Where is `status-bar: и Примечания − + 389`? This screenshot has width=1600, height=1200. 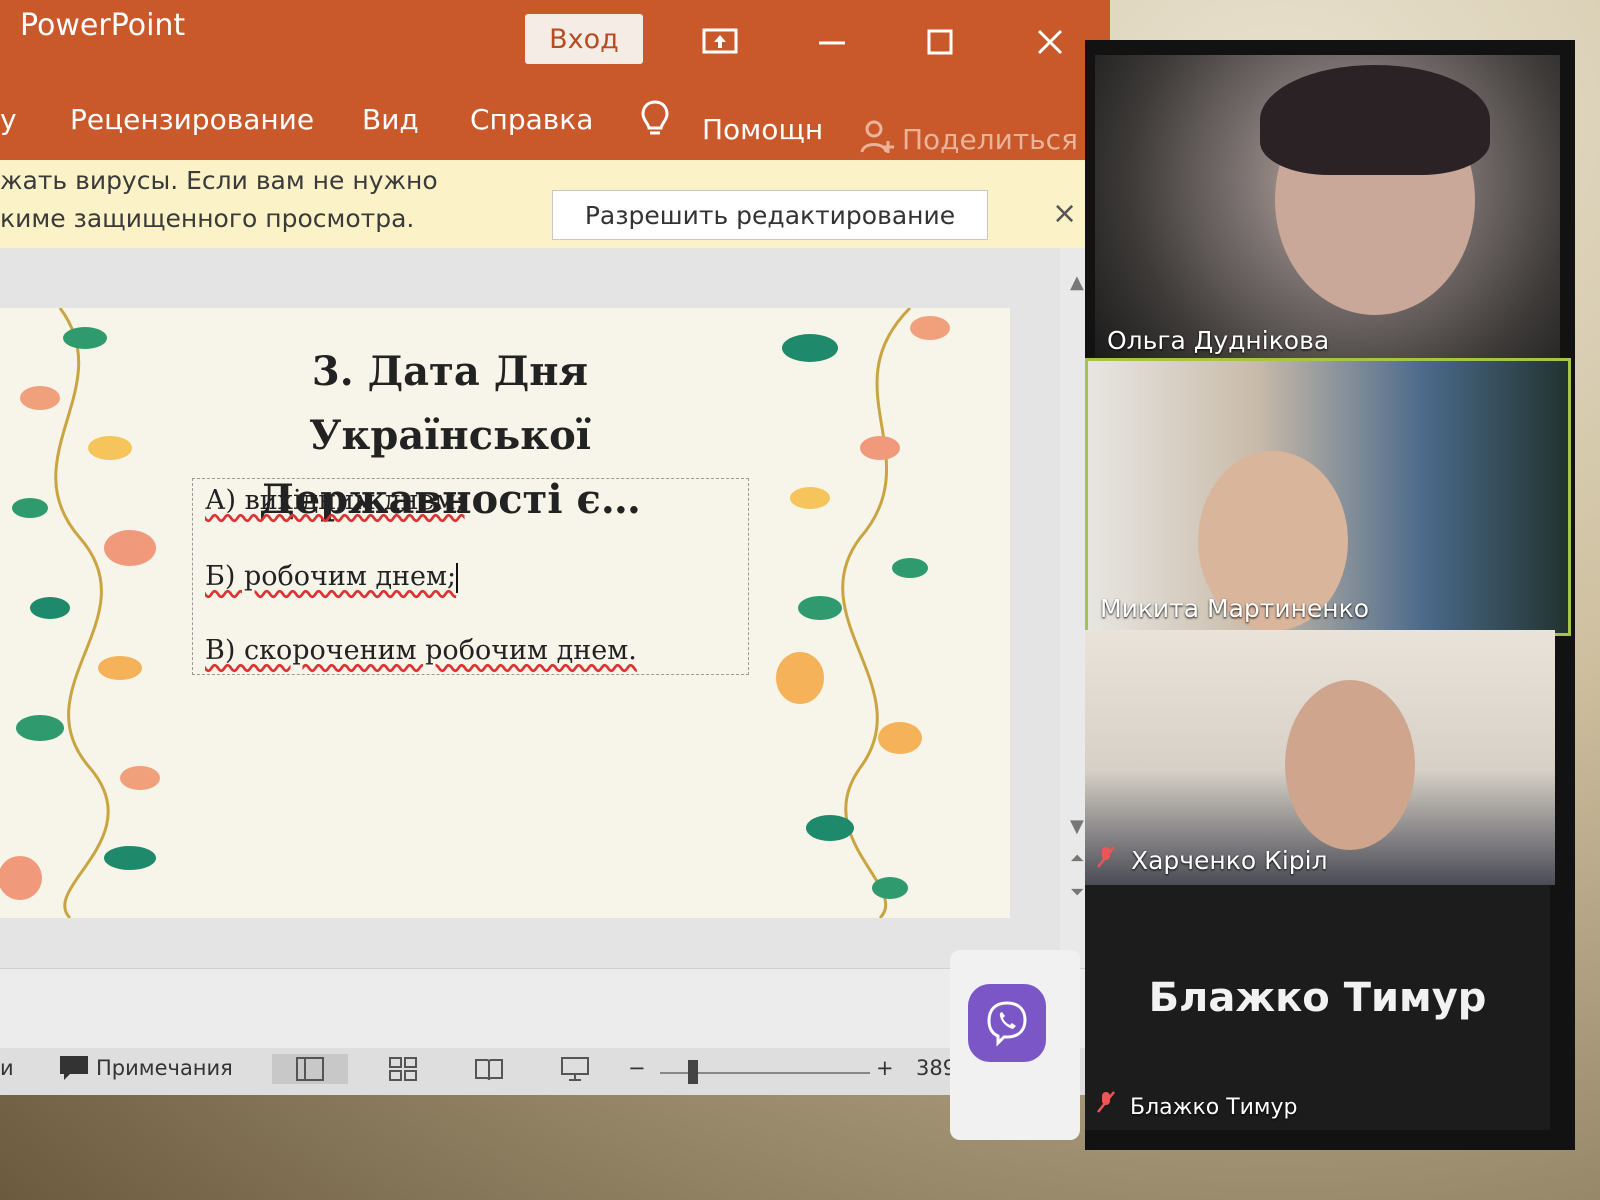 status-bar: и Примечания − + 389 is located at coordinates (555, 1071).